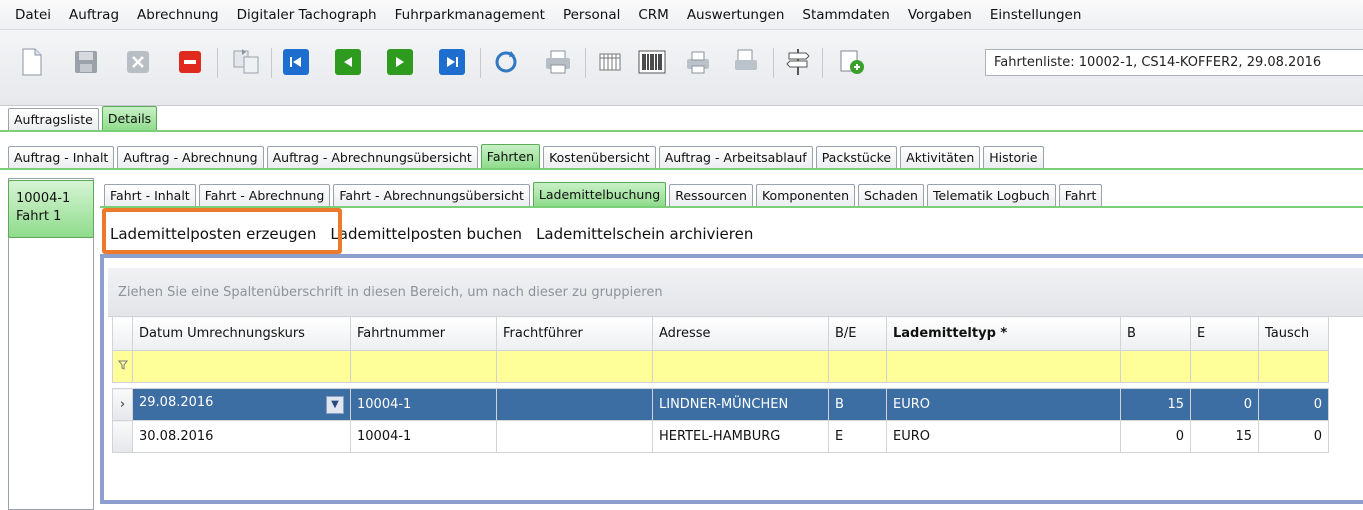 The height and width of the screenshot is (510, 1363). What do you see at coordinates (1224, 436) in the screenshot?
I see `cell-e: 15` at bounding box center [1224, 436].